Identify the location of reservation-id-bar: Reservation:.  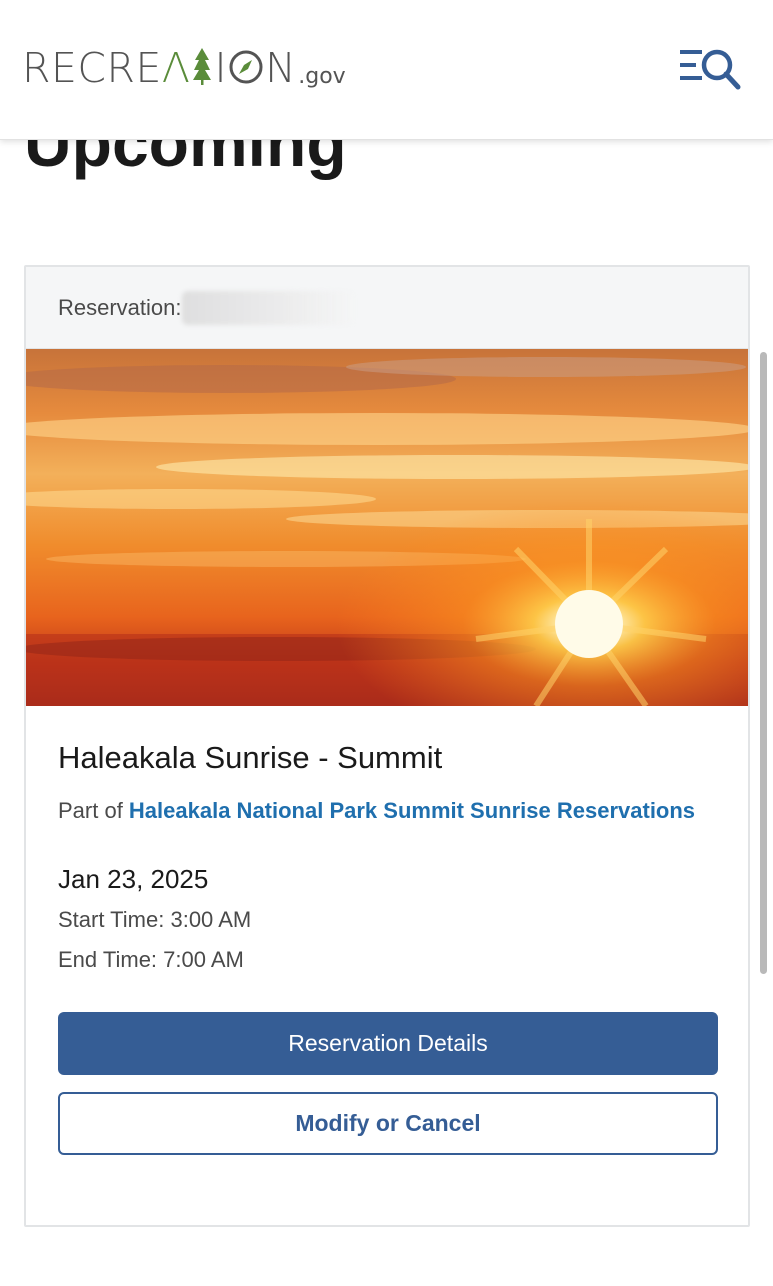
(387, 308).